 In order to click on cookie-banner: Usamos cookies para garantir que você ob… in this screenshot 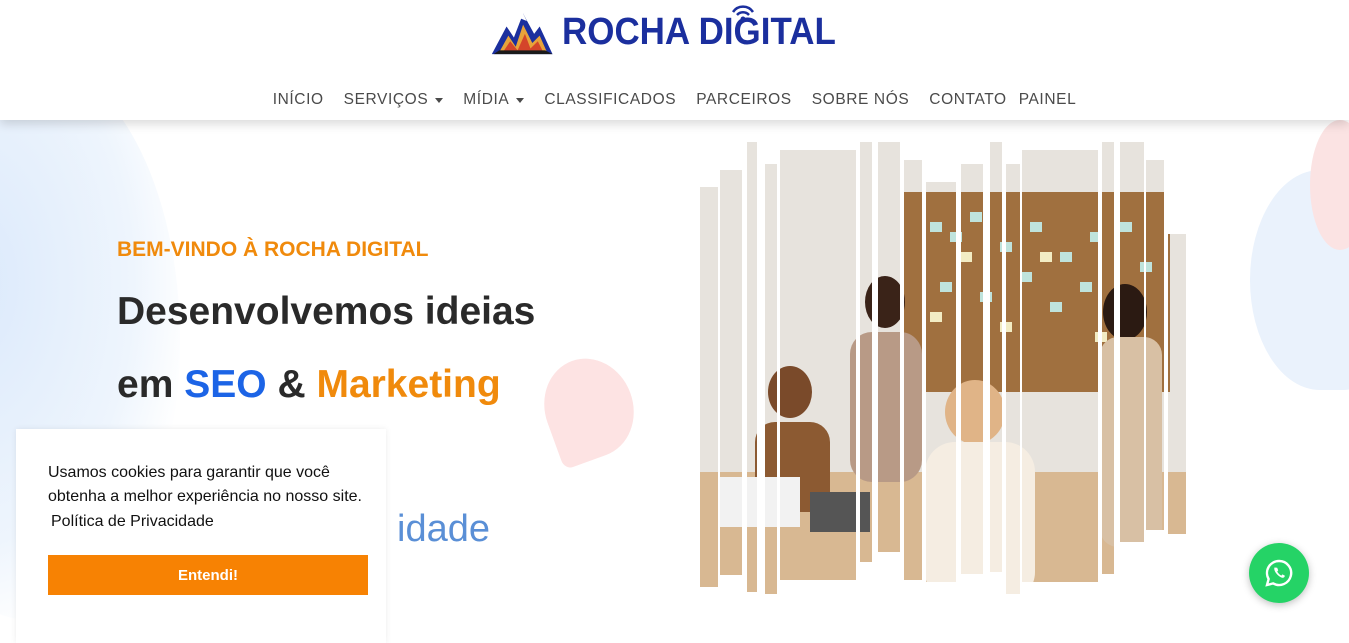, I will do `click(201, 536)`.